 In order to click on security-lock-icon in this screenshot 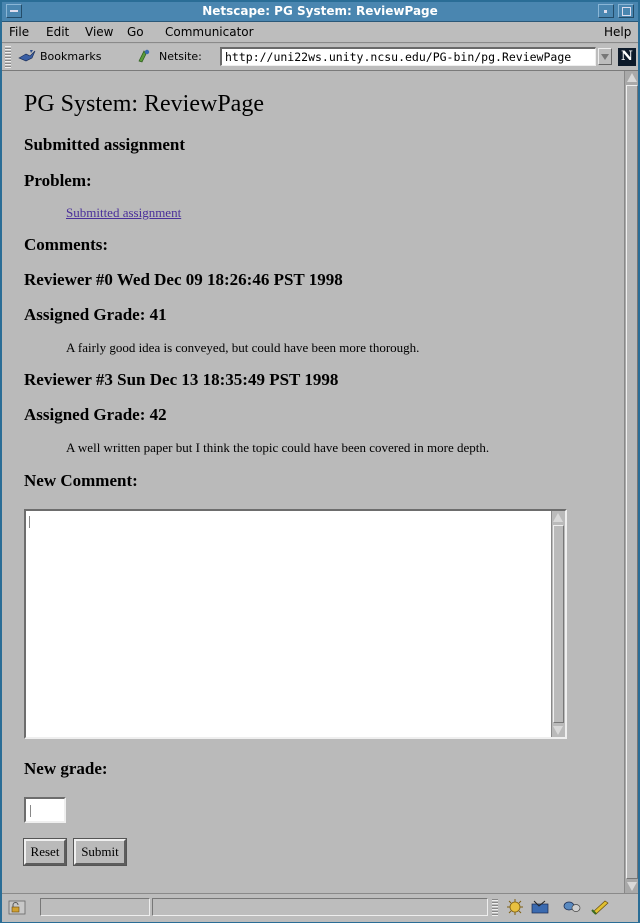, I will do `click(17, 907)`.